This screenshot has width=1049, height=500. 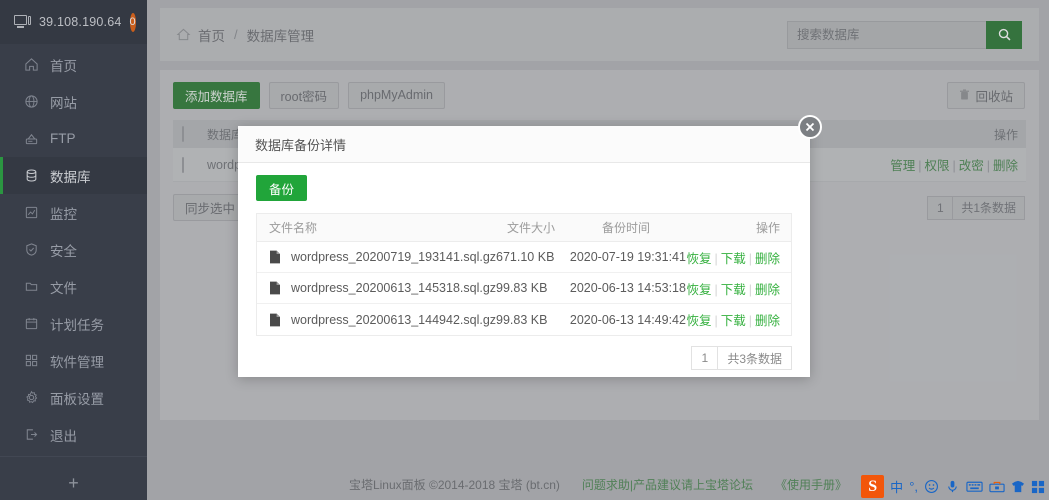 I want to click on emoji-icon, so click(x=931, y=486).